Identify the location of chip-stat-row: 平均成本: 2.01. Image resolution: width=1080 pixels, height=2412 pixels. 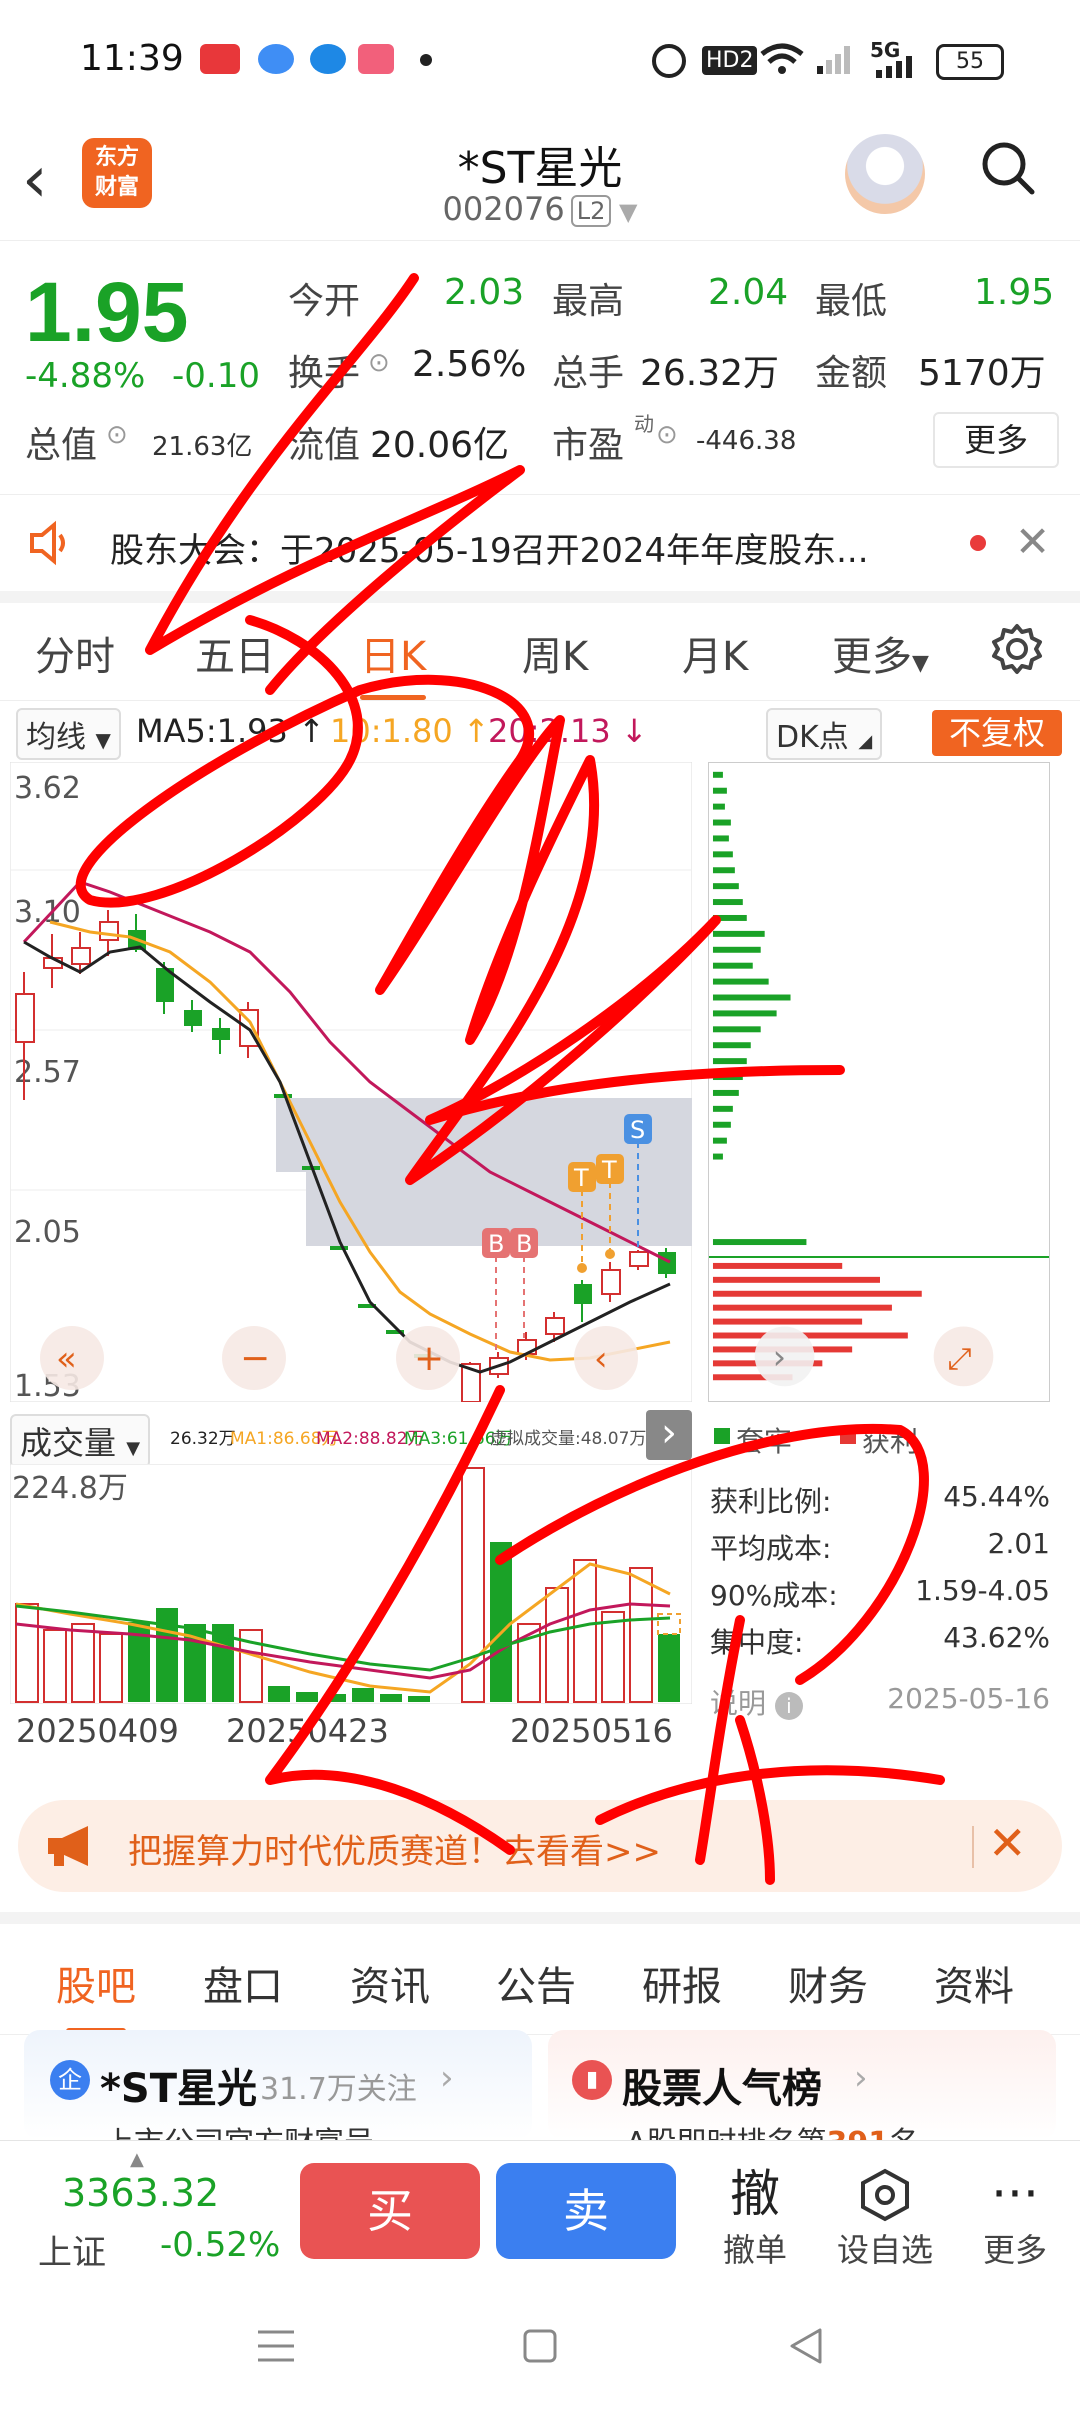
(880, 1547).